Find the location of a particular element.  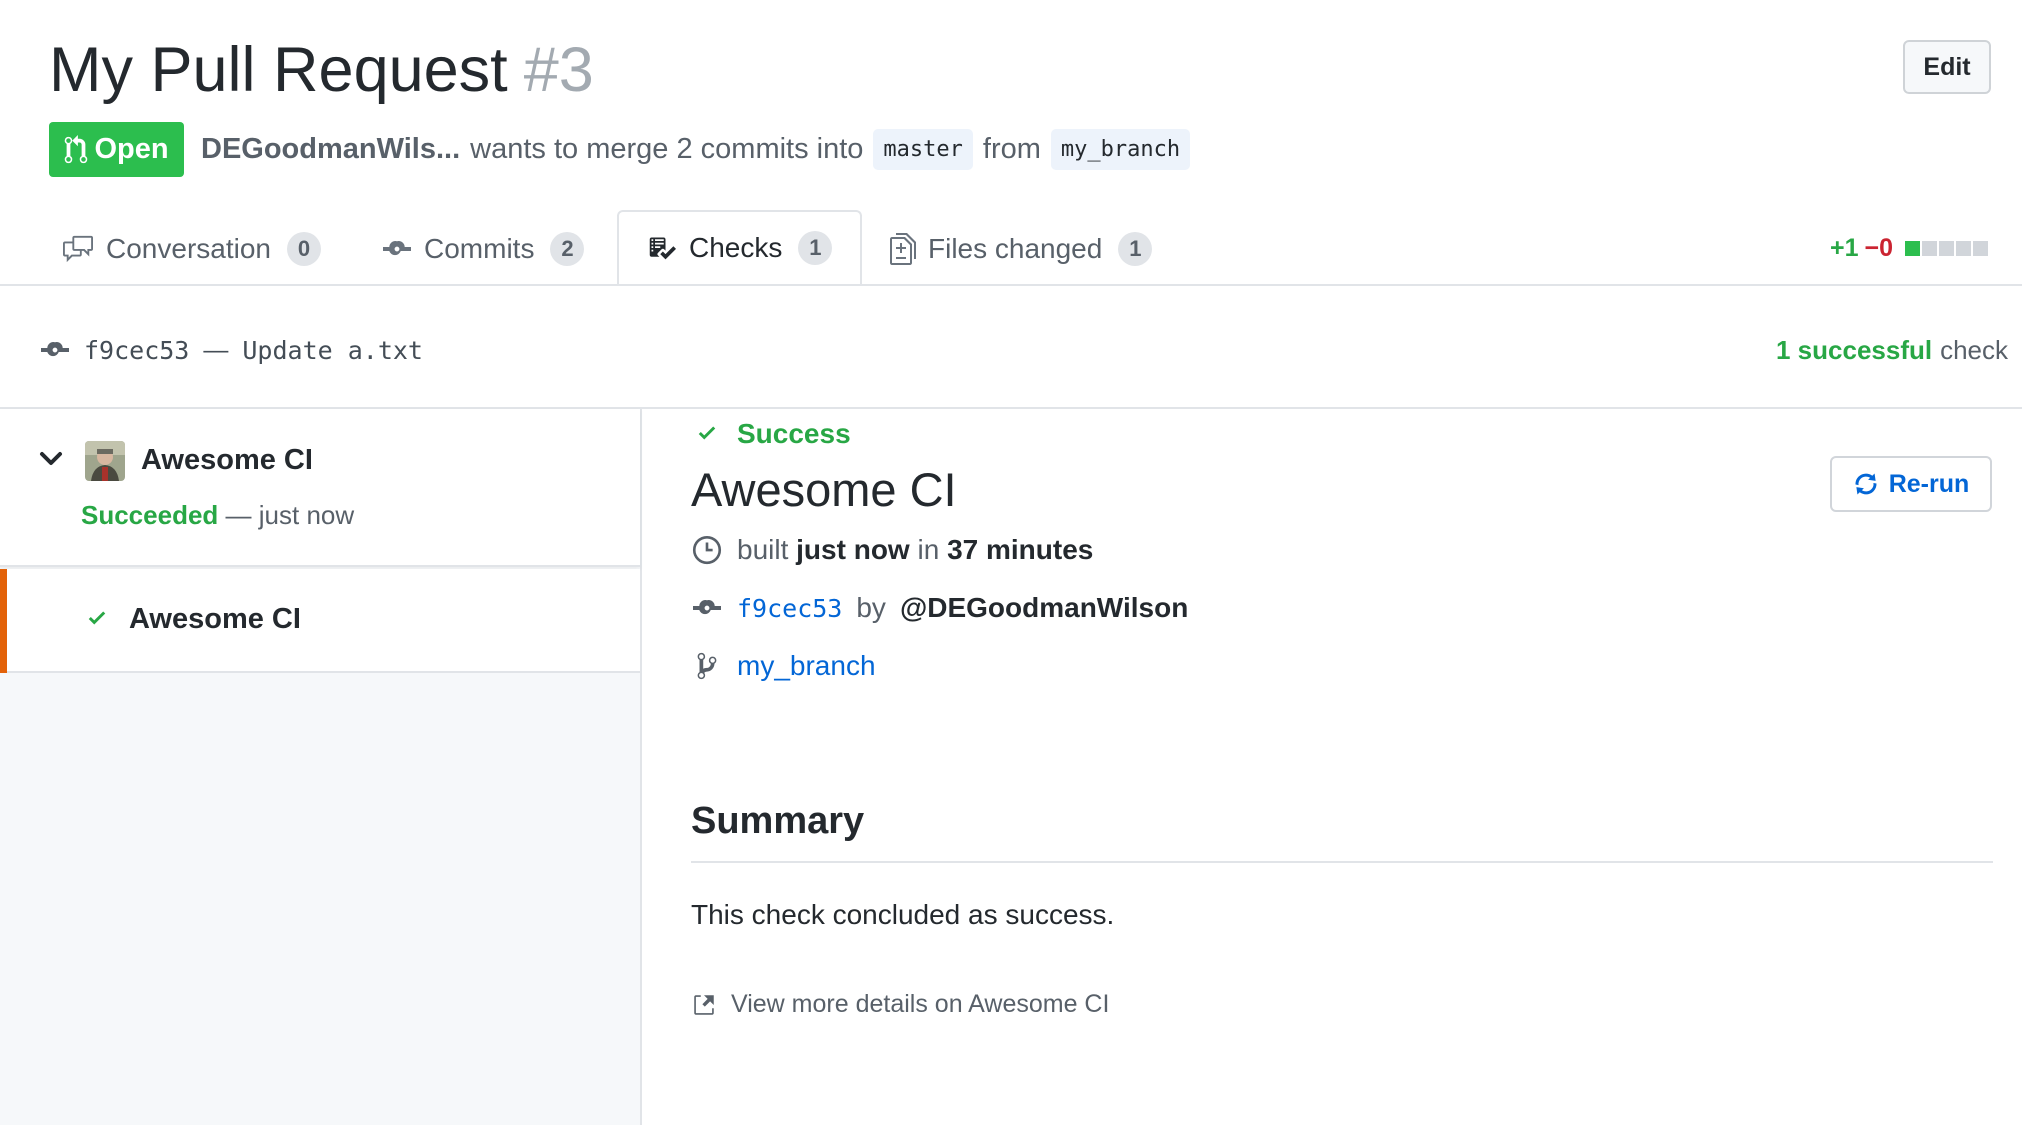

pr-state-badge: Open is located at coordinates (116, 149).